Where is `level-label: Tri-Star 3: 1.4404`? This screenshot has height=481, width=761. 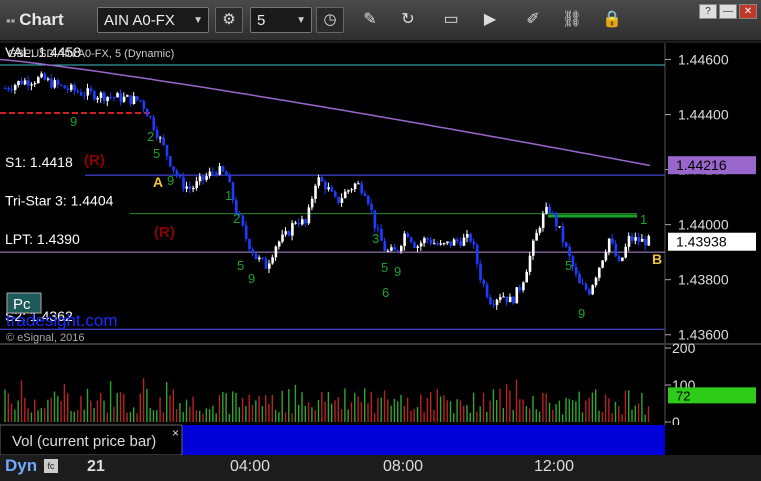 level-label: Tri-Star 3: 1.4404 is located at coordinates (59, 201).